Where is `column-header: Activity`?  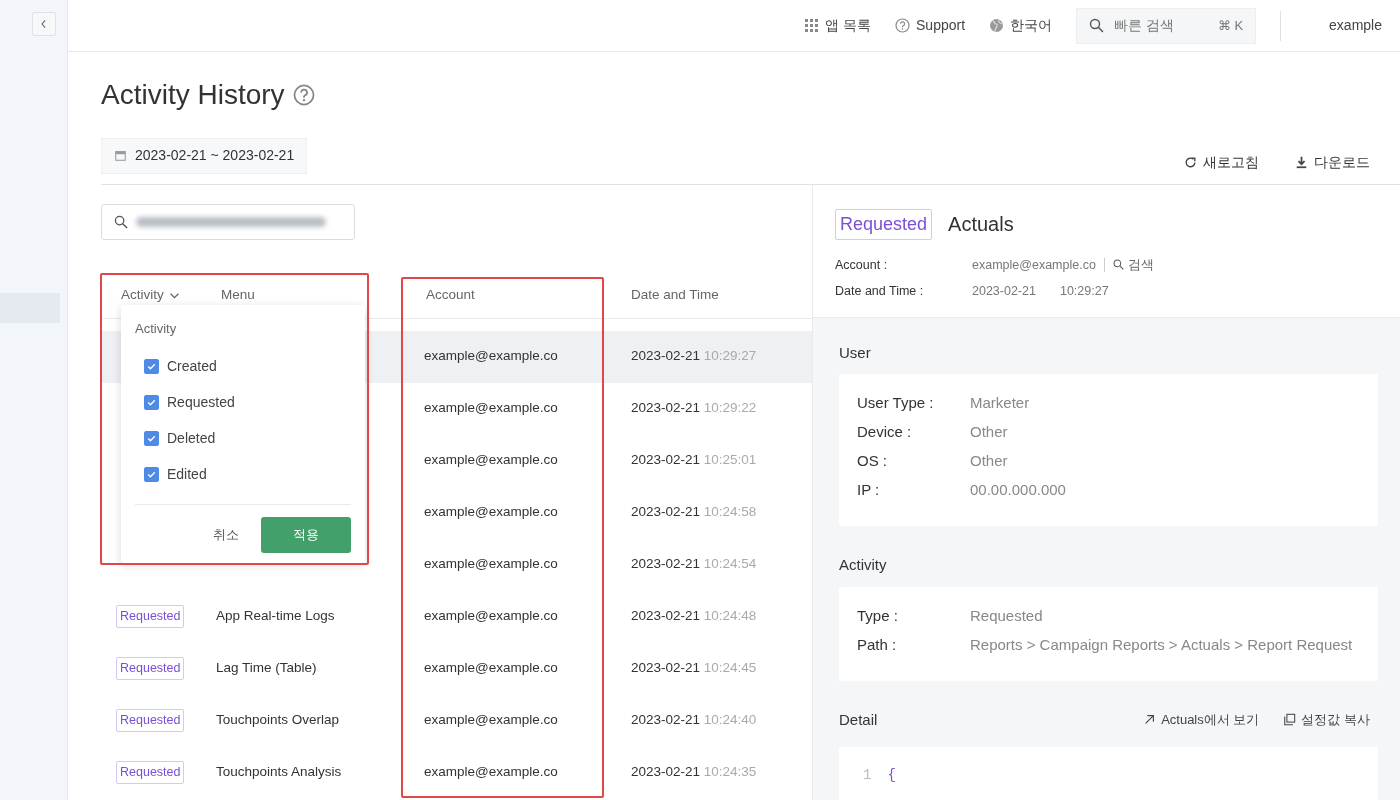 column-header: Activity is located at coordinates (142, 295).